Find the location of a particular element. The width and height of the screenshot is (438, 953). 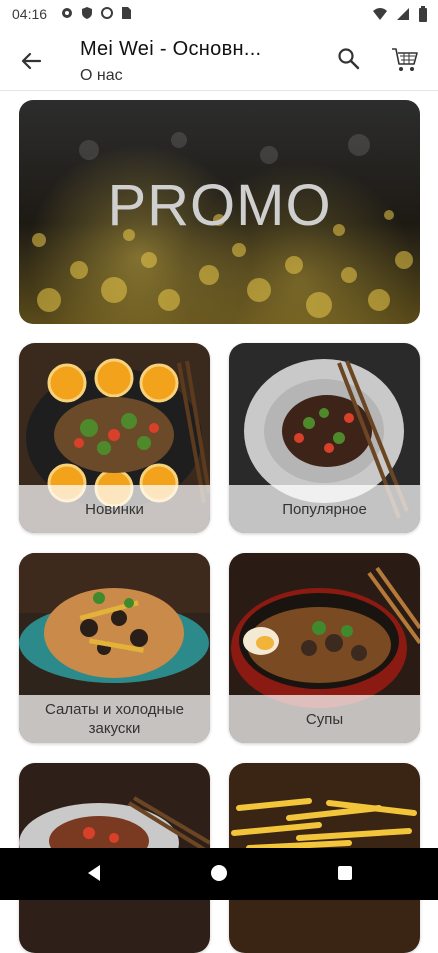

back-arrow-icon is located at coordinates (31, 61).